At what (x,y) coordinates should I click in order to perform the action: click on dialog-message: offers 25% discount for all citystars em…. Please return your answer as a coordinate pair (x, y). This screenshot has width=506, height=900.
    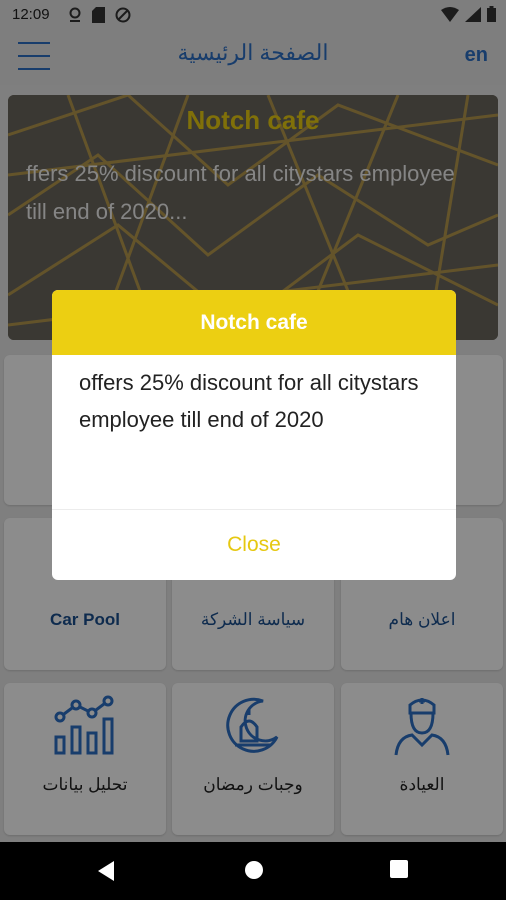
    Looking at the image, I should click on (249, 401).